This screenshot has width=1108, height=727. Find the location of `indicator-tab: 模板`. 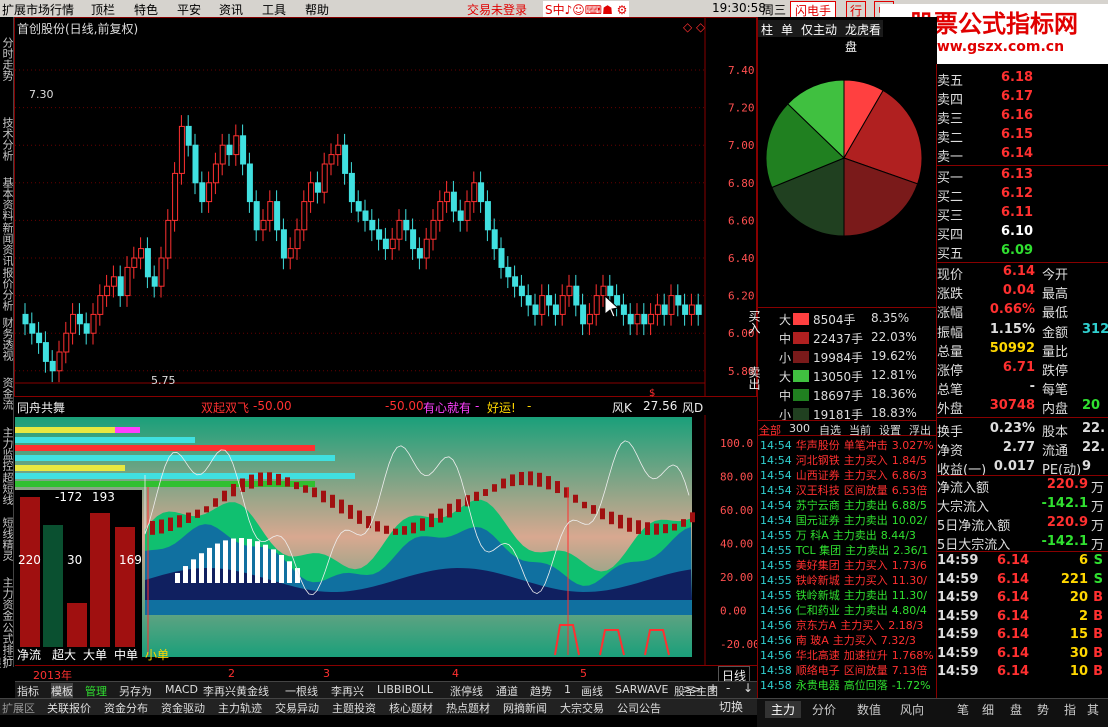

indicator-tab: 模板 is located at coordinates (62, 691).